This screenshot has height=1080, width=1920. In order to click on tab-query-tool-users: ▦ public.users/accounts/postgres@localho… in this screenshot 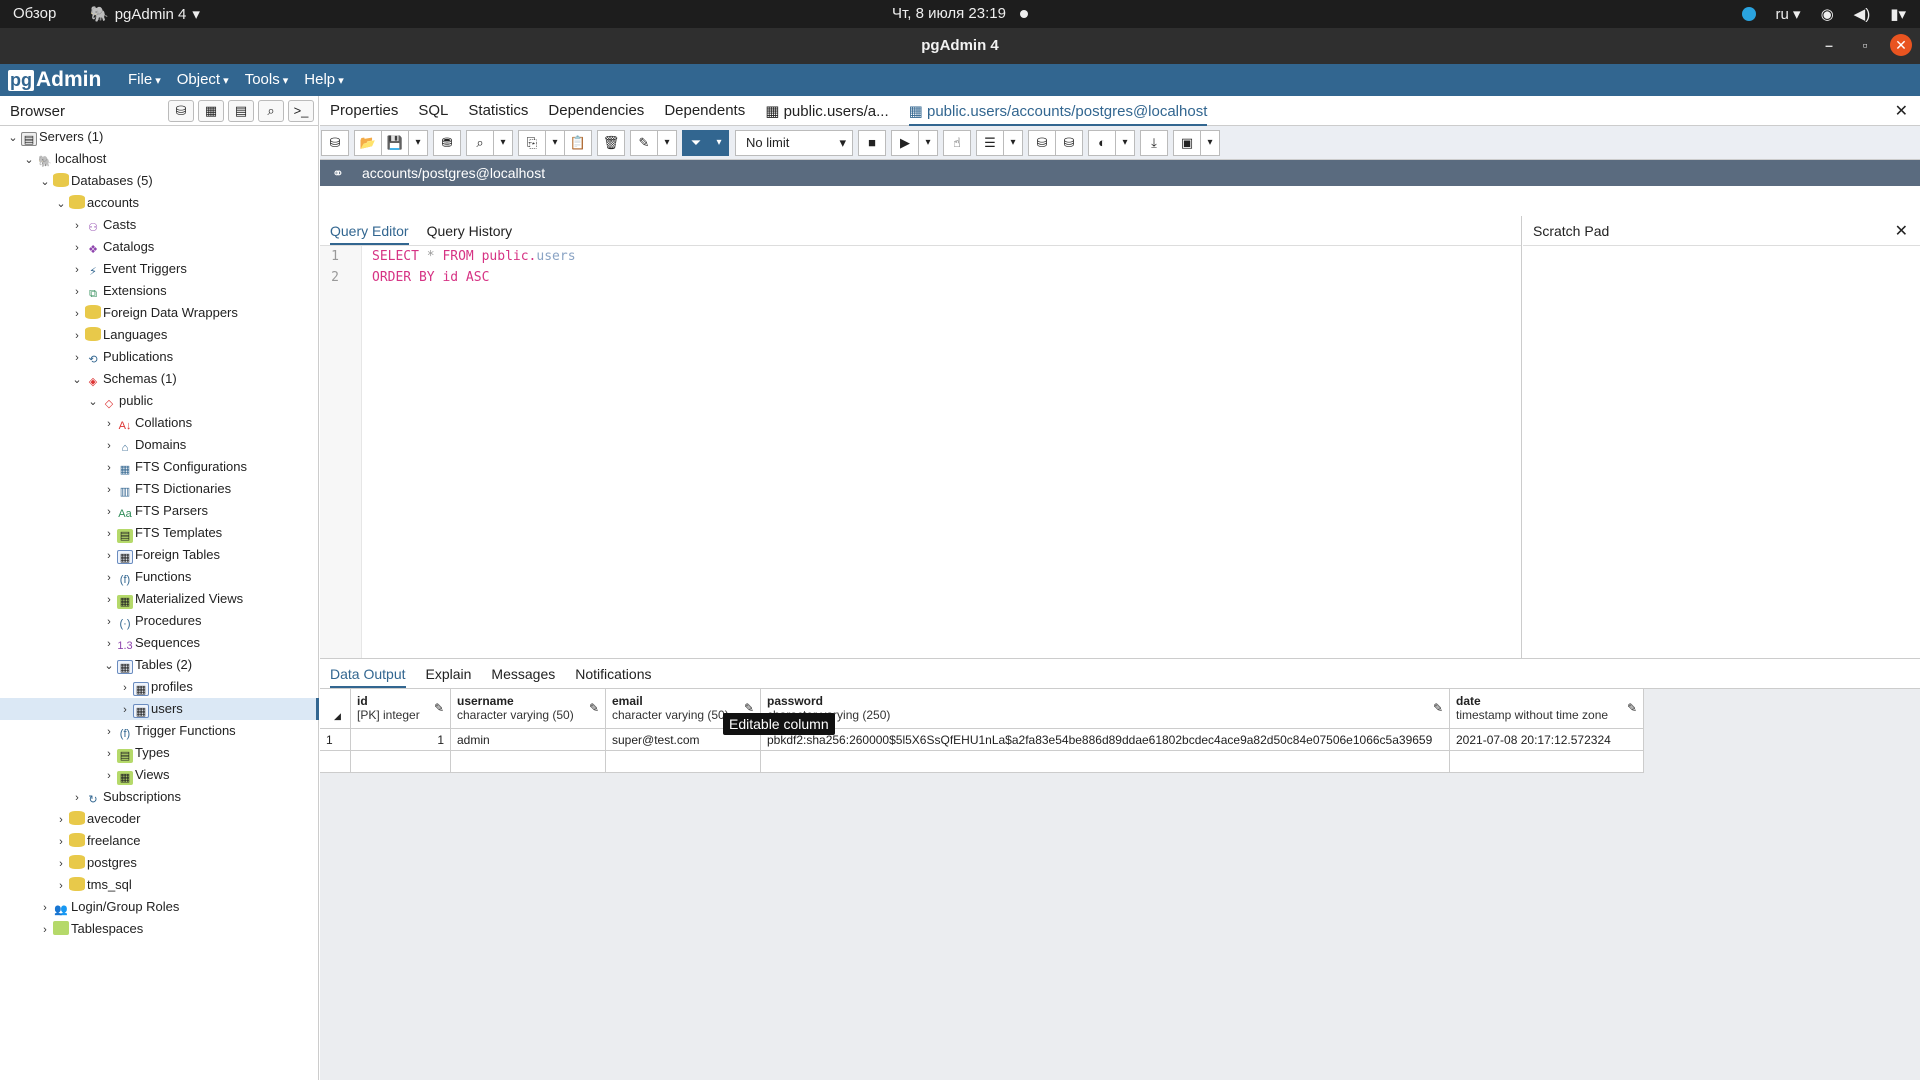, I will do `click(1058, 114)`.